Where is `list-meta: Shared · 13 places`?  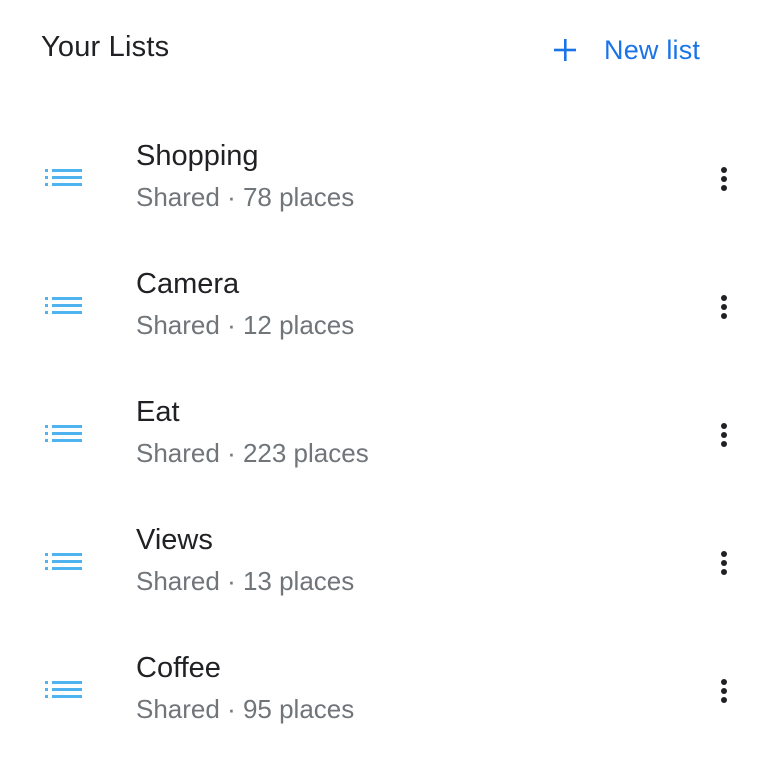 list-meta: Shared · 13 places is located at coordinates (245, 581).